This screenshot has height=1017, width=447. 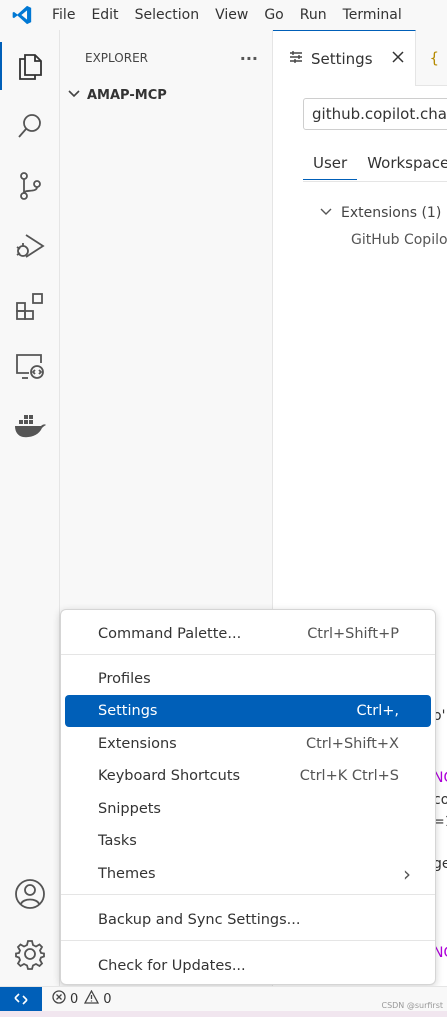 What do you see at coordinates (249, 58) in the screenshot?
I see `more-actions-icon: ···` at bounding box center [249, 58].